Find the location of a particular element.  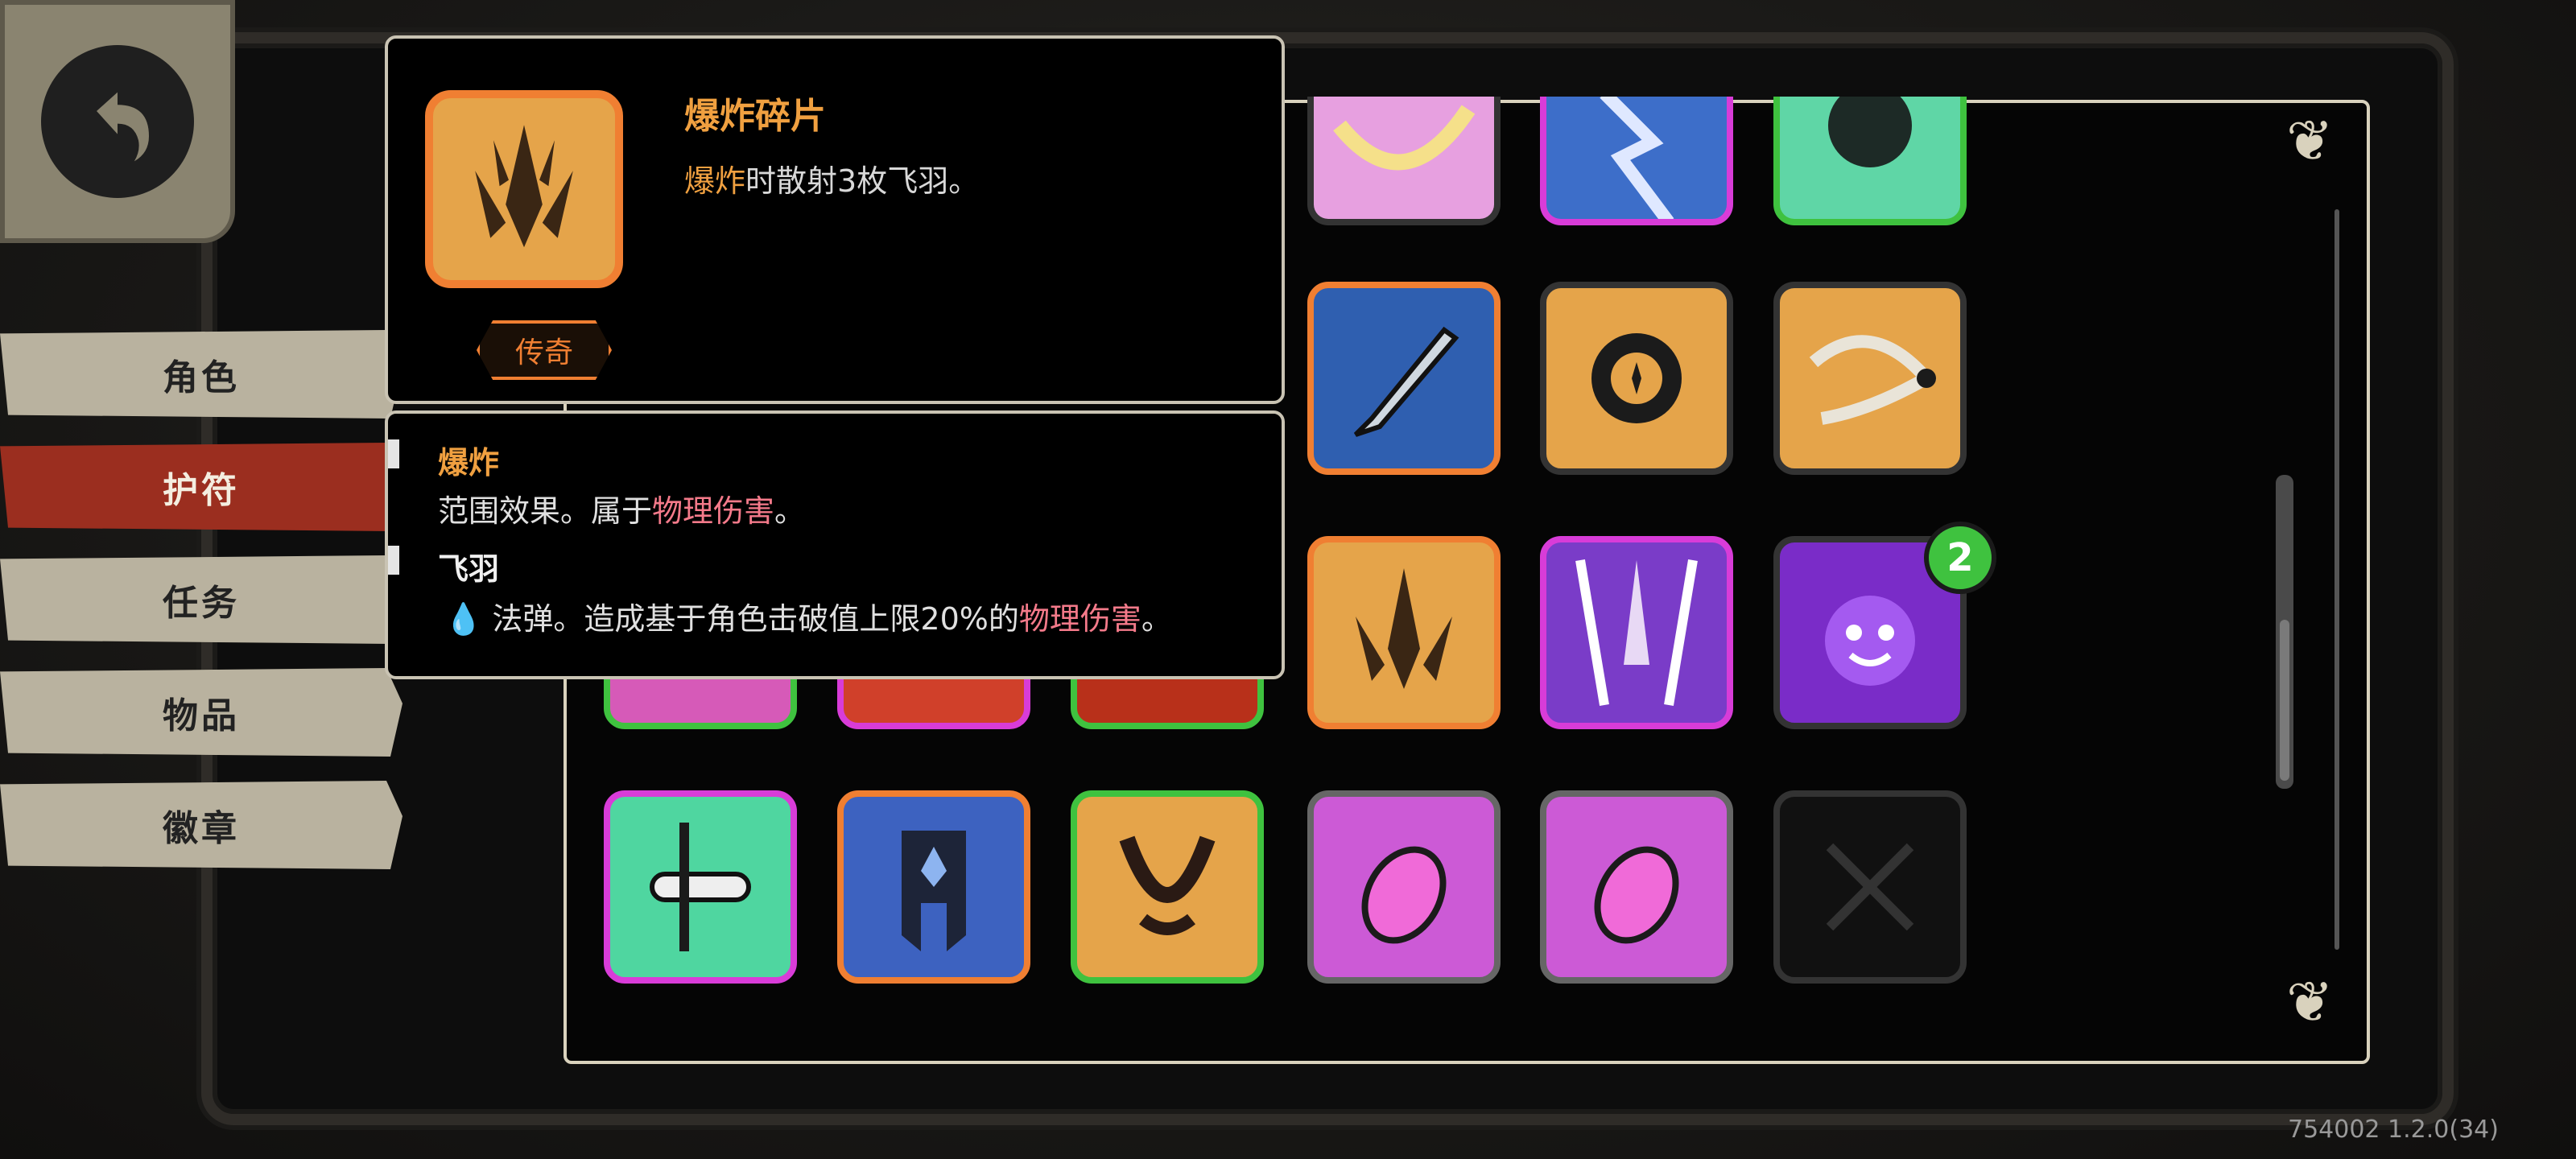

target-icon is located at coordinates (1636, 378).